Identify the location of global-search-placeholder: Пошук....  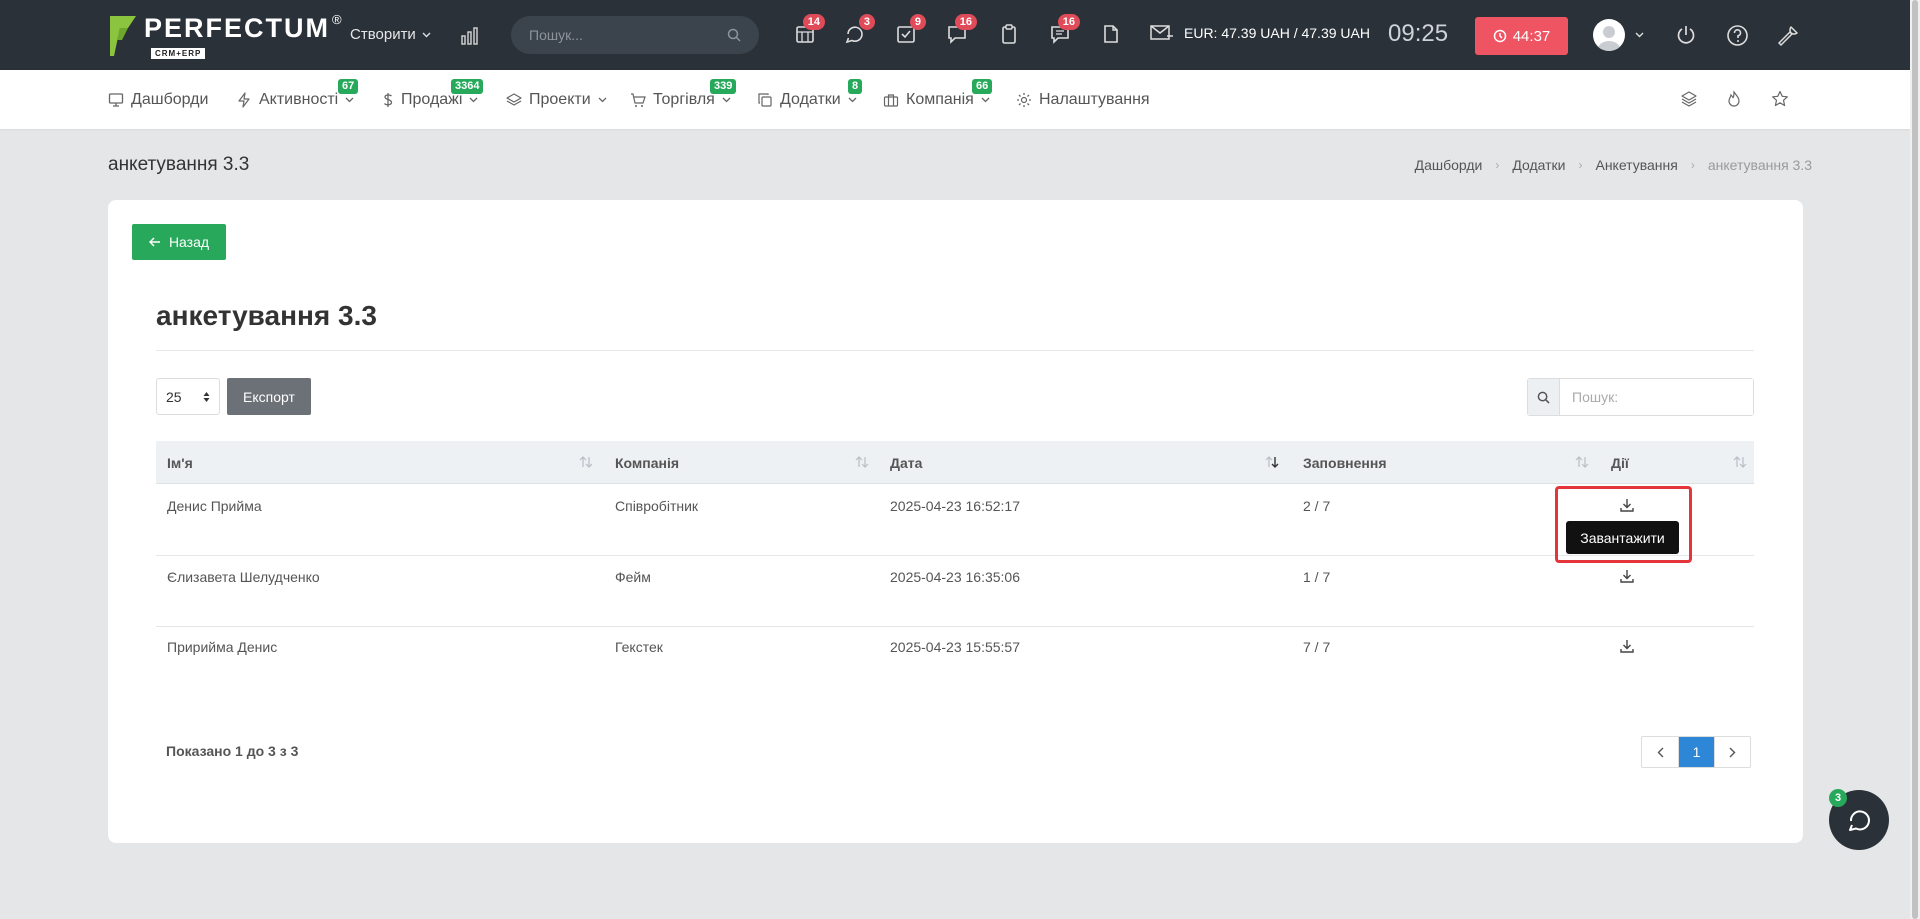
(556, 35).